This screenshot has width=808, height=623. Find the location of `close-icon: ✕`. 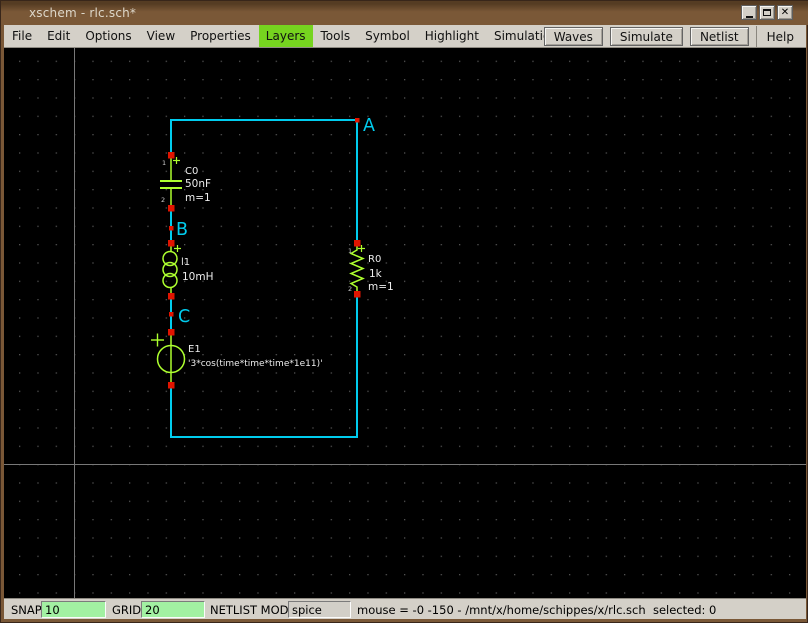

close-icon: ✕ is located at coordinates (785, 12).